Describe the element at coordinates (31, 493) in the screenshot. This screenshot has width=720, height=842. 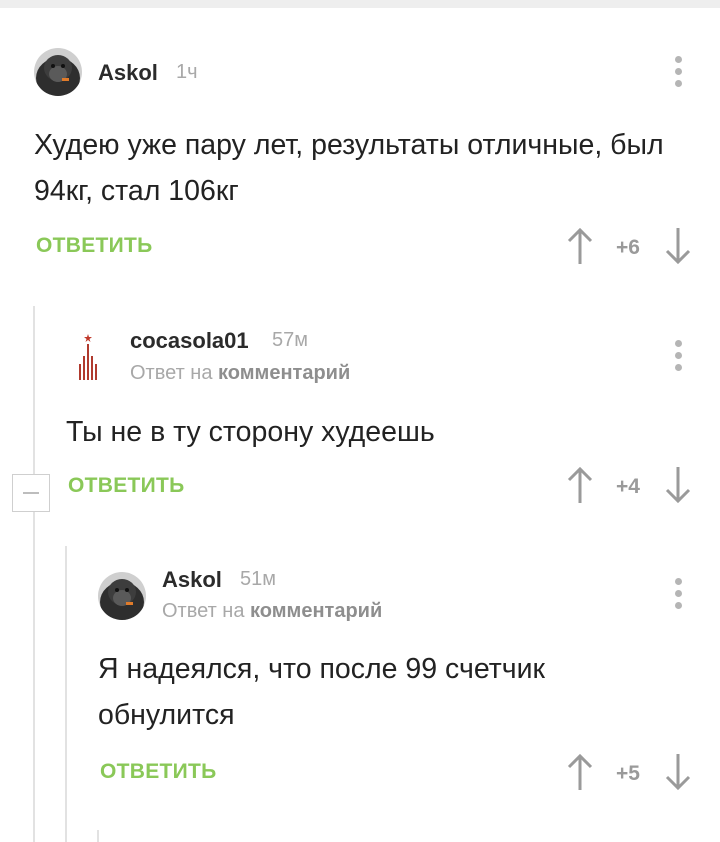
I see `collapse-thread-button` at that location.